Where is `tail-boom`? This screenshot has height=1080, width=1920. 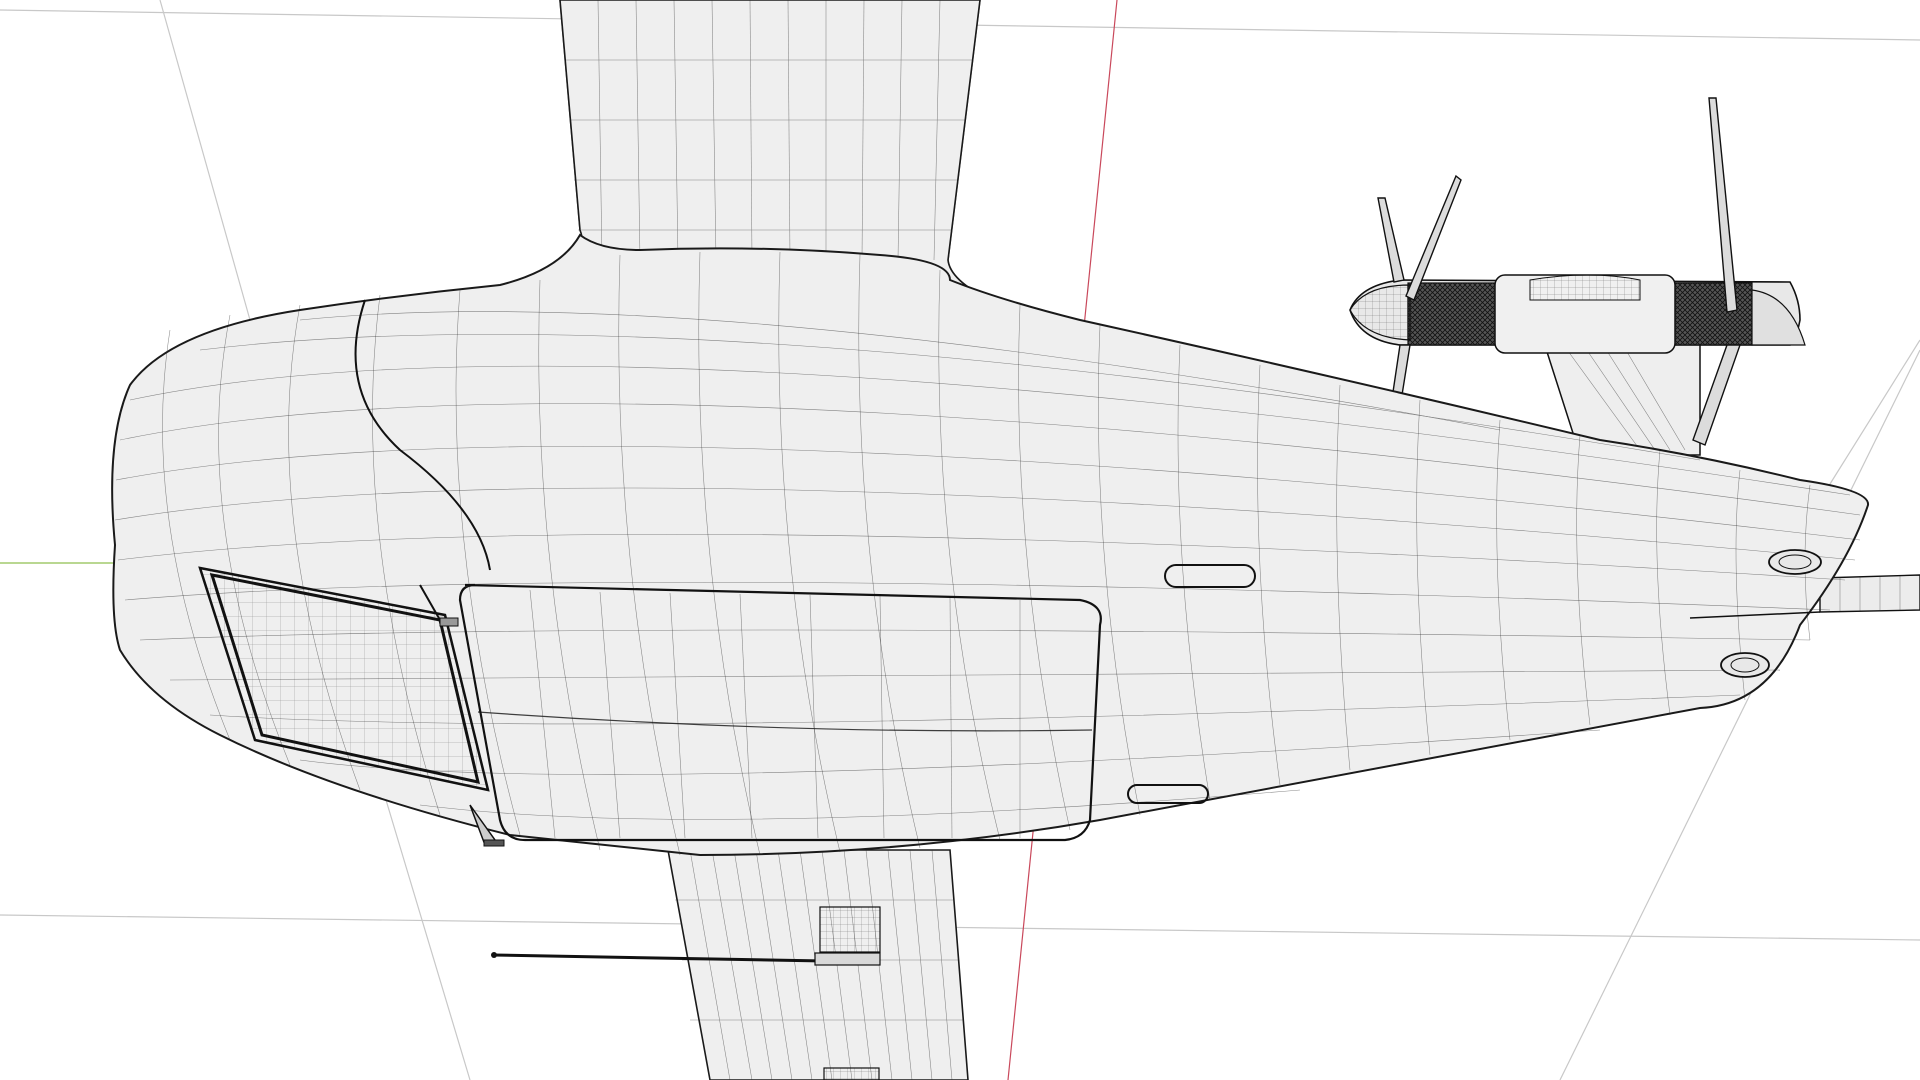 tail-boom is located at coordinates (1869, 593).